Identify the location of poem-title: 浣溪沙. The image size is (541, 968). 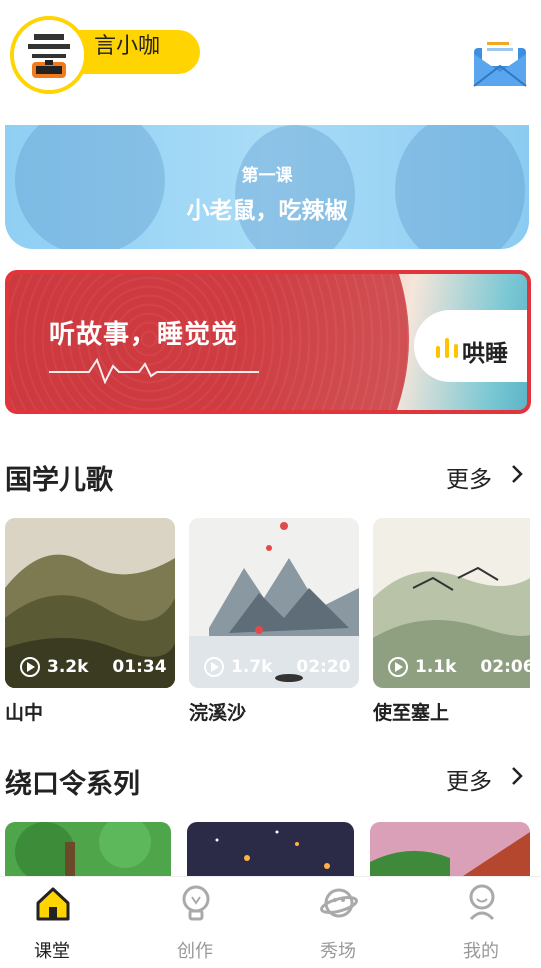
(218, 713).